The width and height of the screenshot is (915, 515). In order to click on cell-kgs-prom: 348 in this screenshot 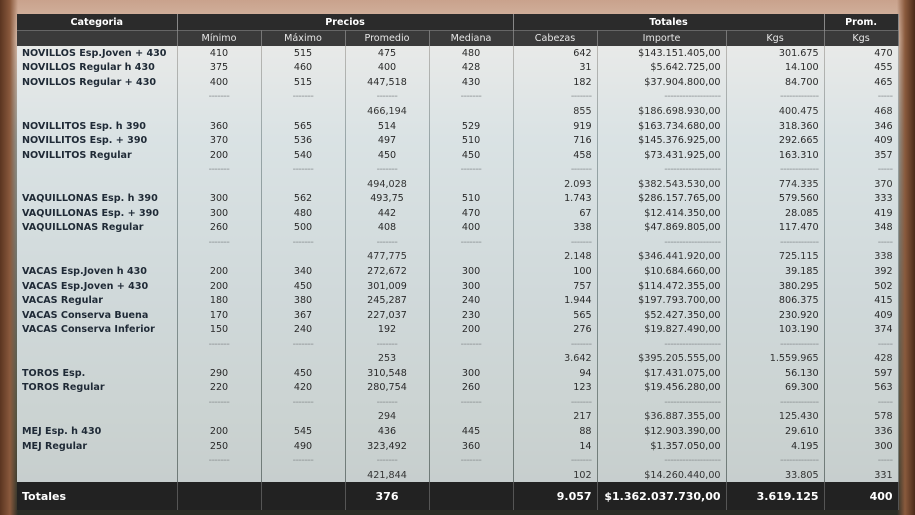, I will do `click(861, 228)`.